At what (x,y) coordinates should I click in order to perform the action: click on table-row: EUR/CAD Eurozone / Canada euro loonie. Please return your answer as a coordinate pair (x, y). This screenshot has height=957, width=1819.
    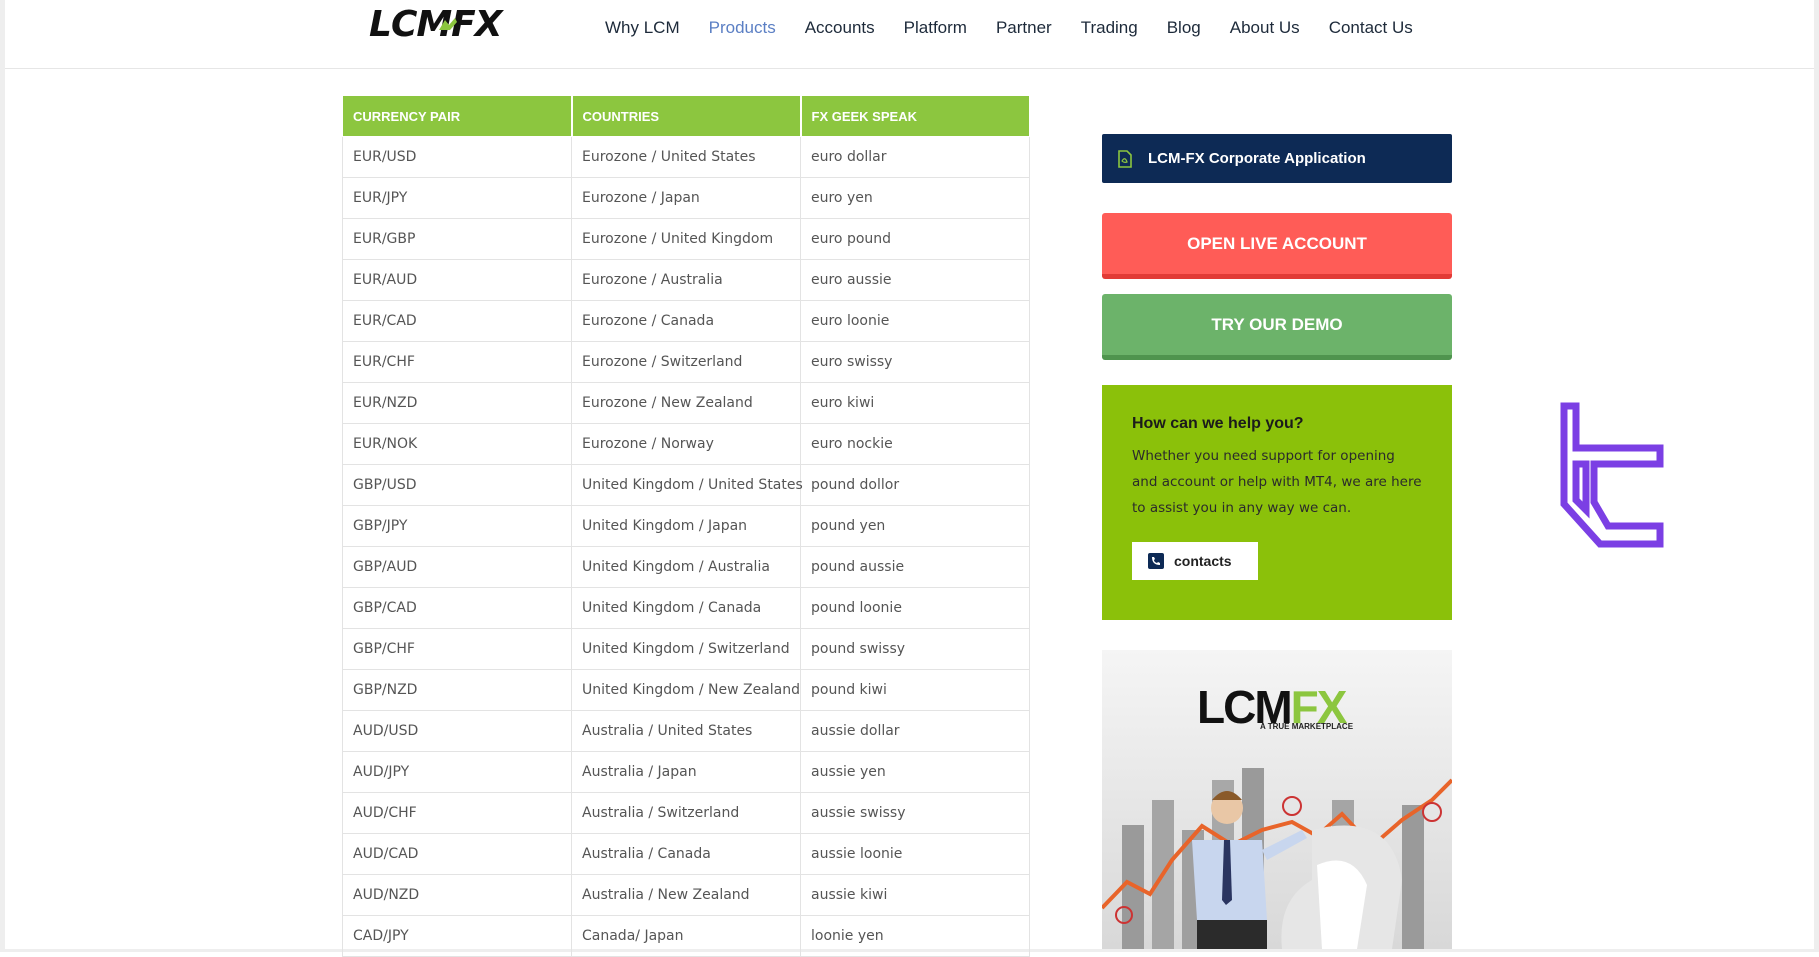
    Looking at the image, I should click on (686, 321).